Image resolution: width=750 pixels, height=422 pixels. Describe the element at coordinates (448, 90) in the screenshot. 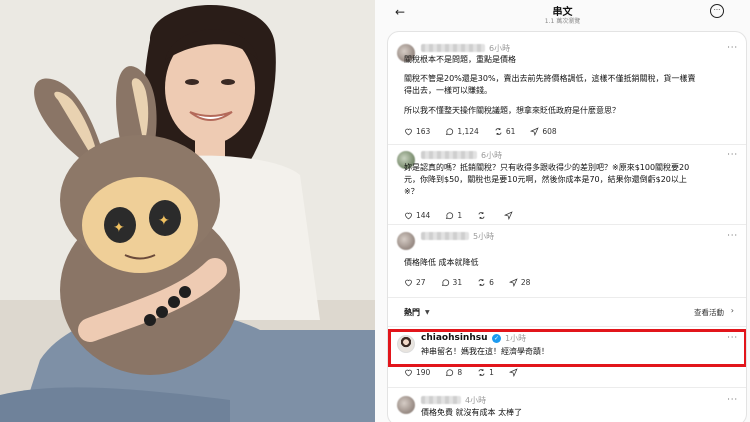

I see `post-text-line: 得出去，一樣可以賺錢。` at that location.